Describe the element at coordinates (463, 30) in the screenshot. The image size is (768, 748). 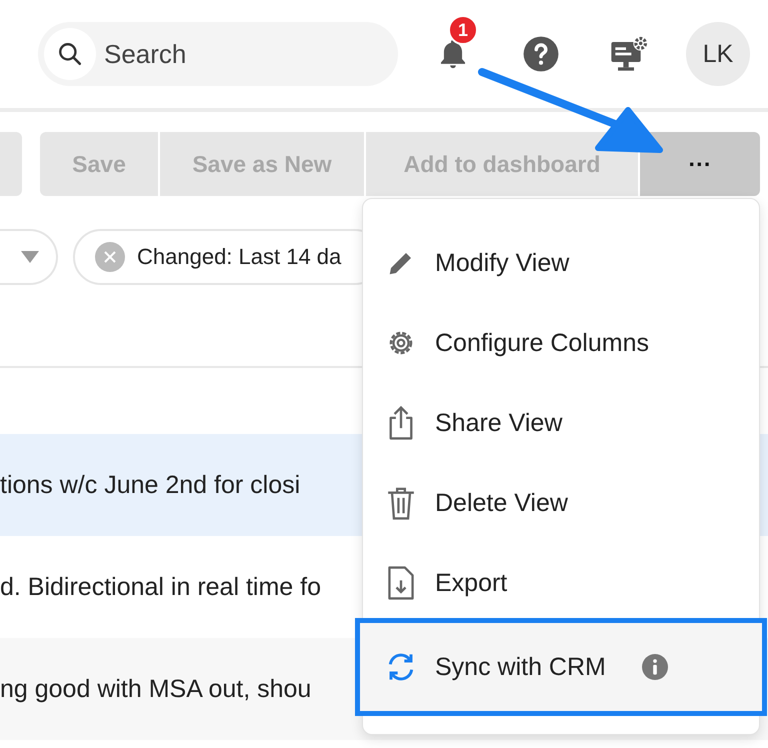
I see `notification-badge: 1` at that location.